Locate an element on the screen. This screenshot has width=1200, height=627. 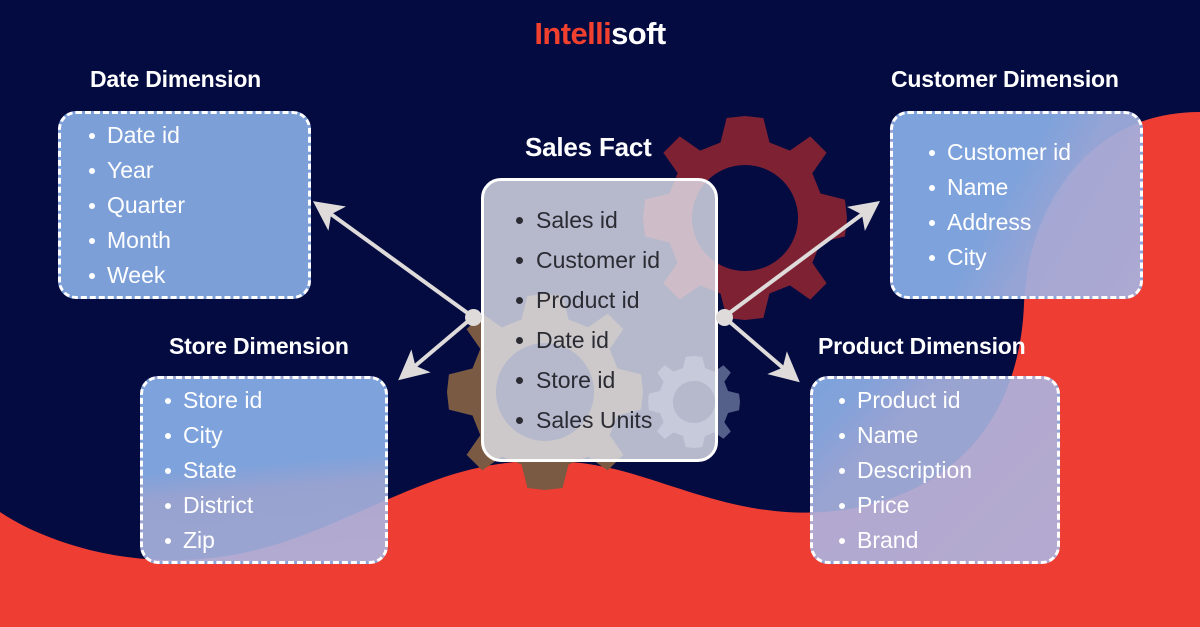
relationship-arrow-group is located at coordinates (596, 292).